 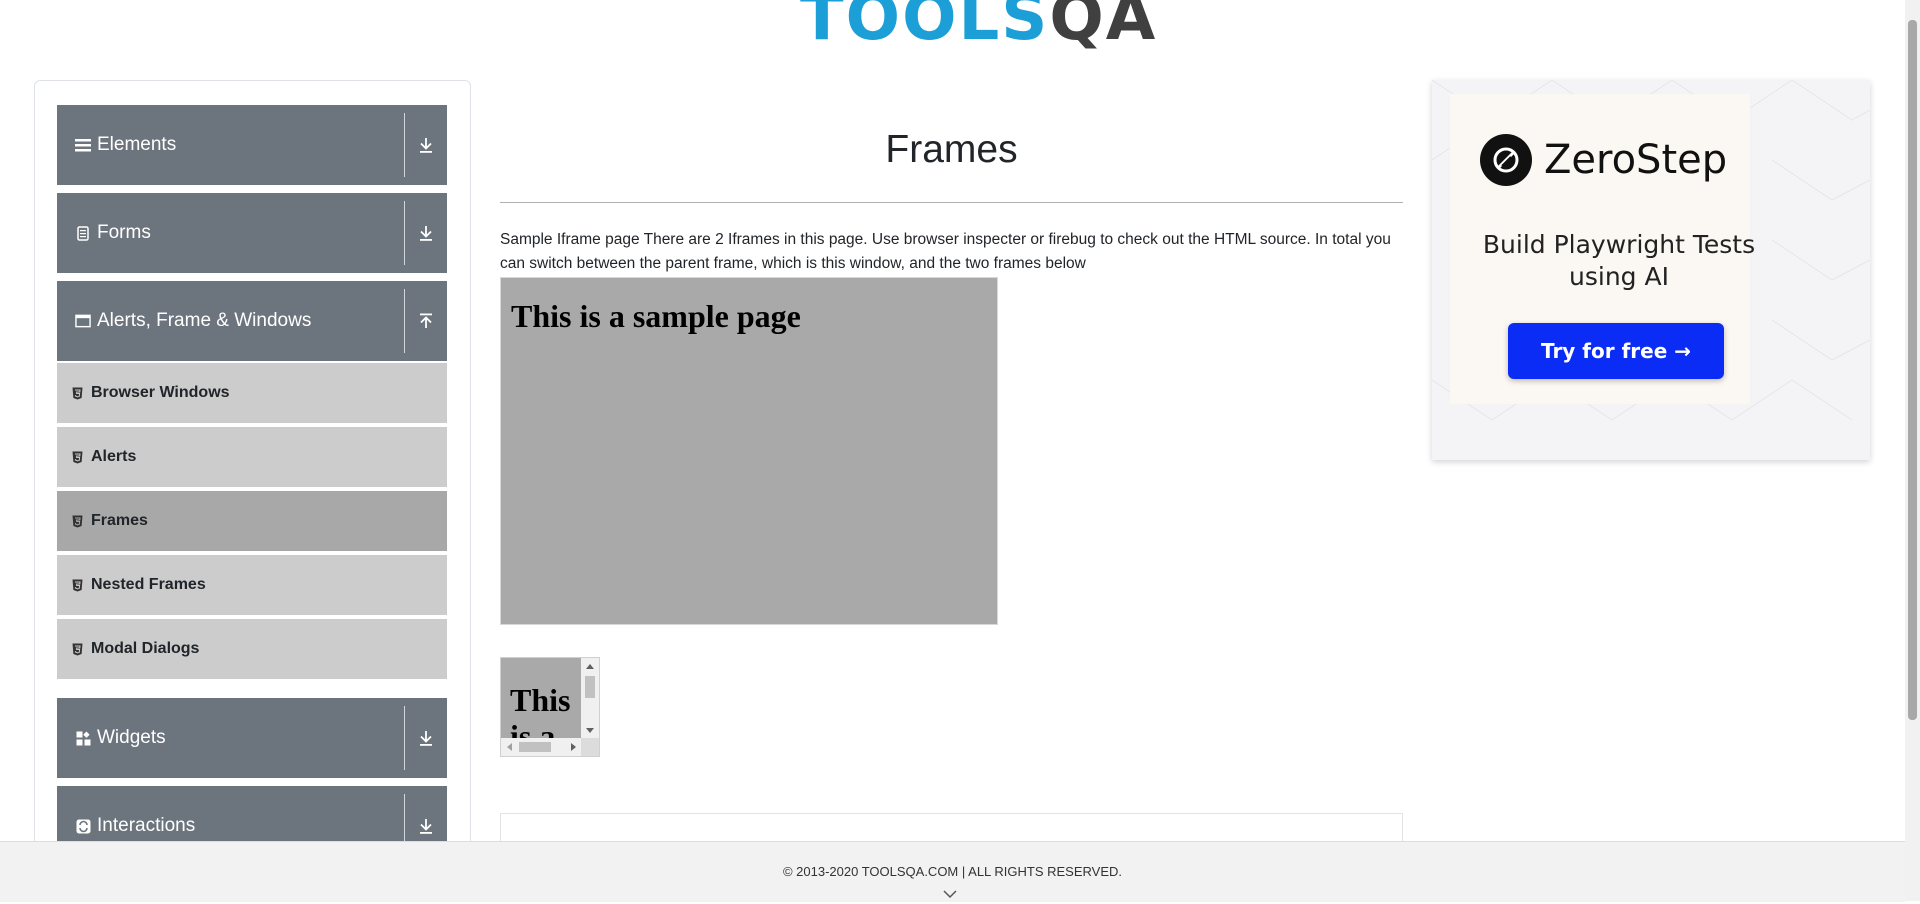 What do you see at coordinates (252, 586) in the screenshot?
I see `sidebar-item-nested-frames: Nested Frames` at bounding box center [252, 586].